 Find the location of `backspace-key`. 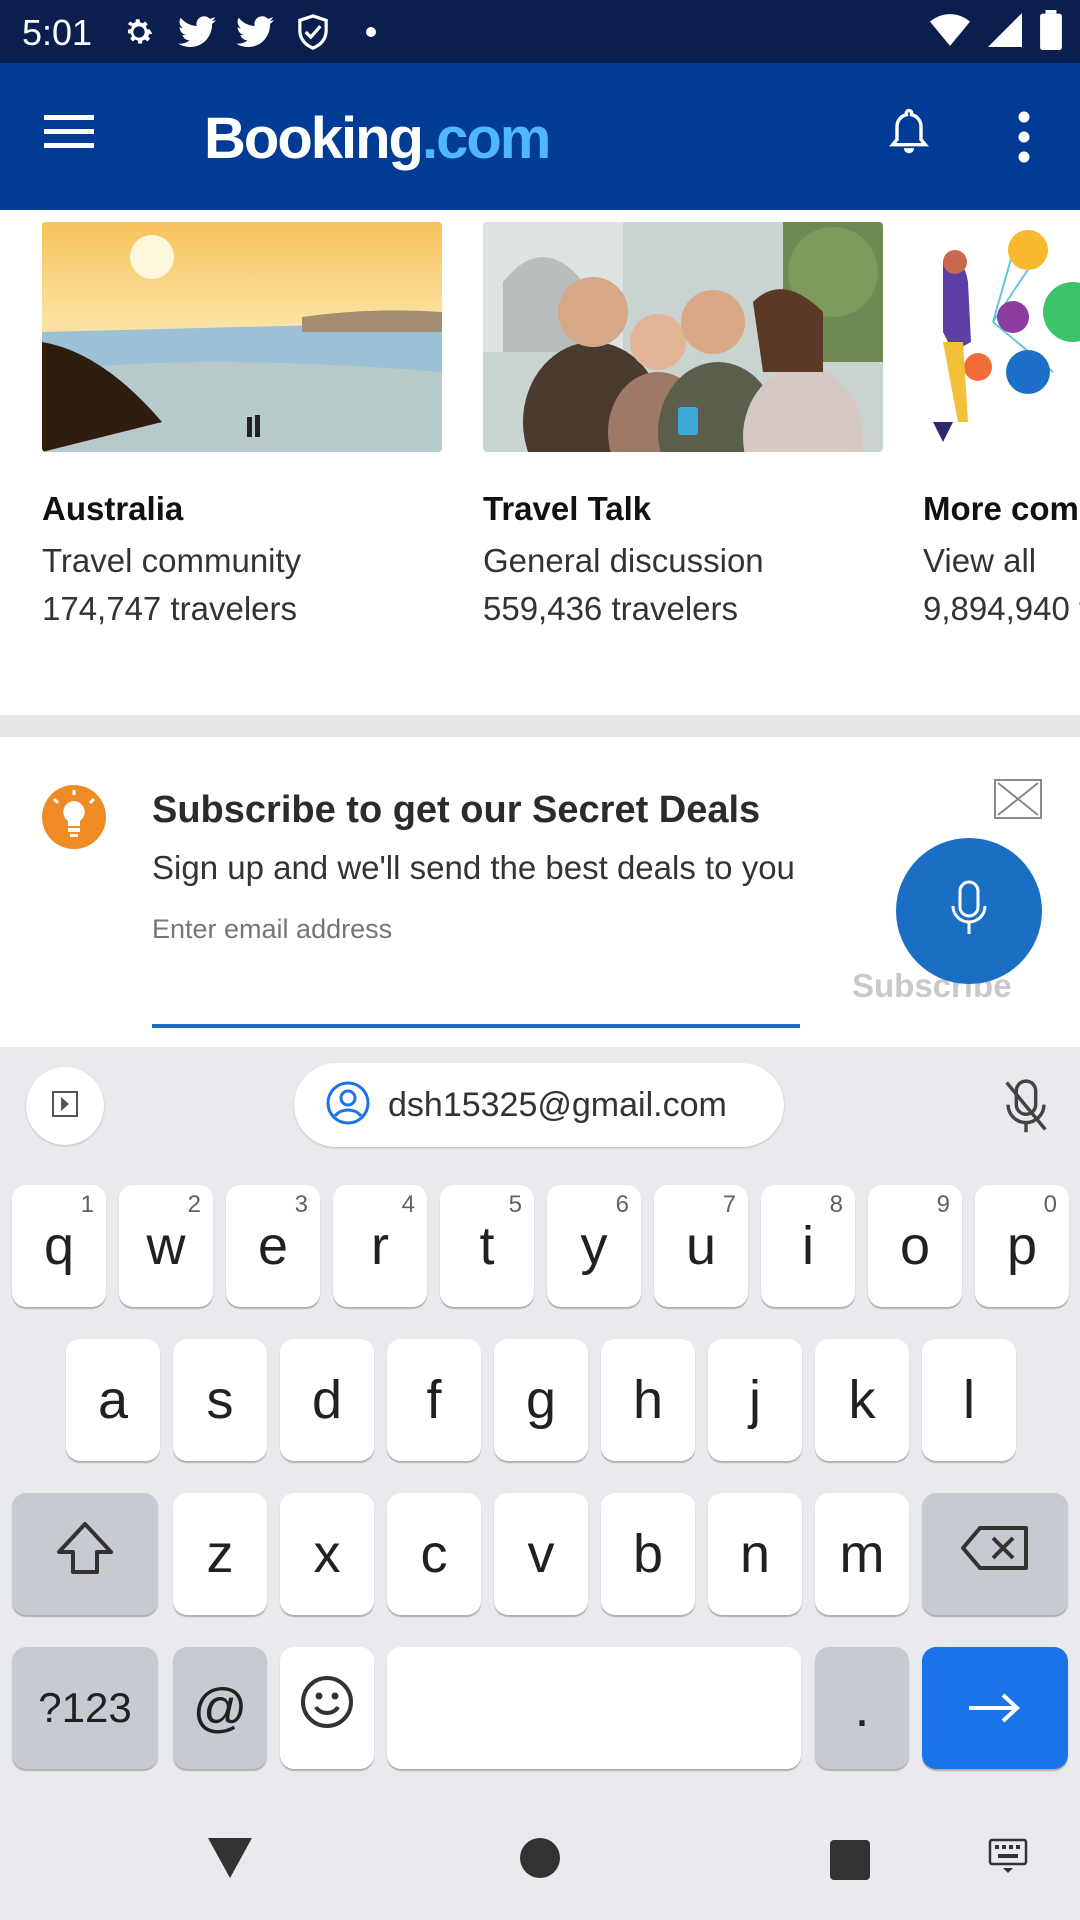

backspace-key is located at coordinates (995, 1554).